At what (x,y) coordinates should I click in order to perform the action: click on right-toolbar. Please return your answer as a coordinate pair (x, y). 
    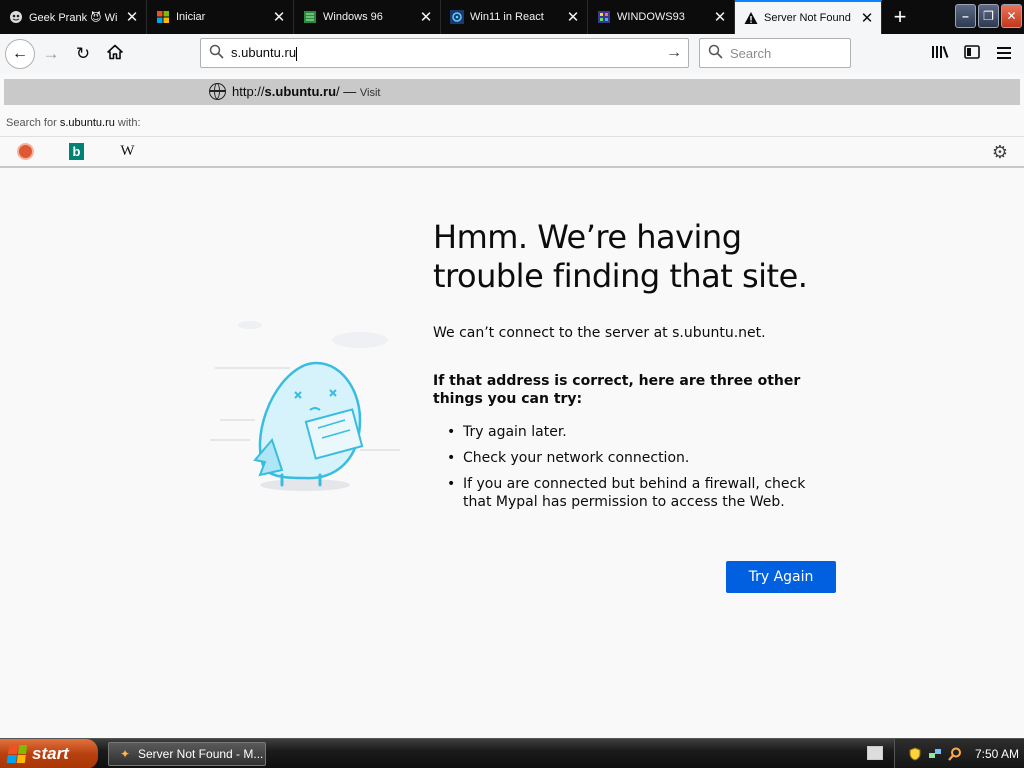
    Looking at the image, I should click on (972, 54).